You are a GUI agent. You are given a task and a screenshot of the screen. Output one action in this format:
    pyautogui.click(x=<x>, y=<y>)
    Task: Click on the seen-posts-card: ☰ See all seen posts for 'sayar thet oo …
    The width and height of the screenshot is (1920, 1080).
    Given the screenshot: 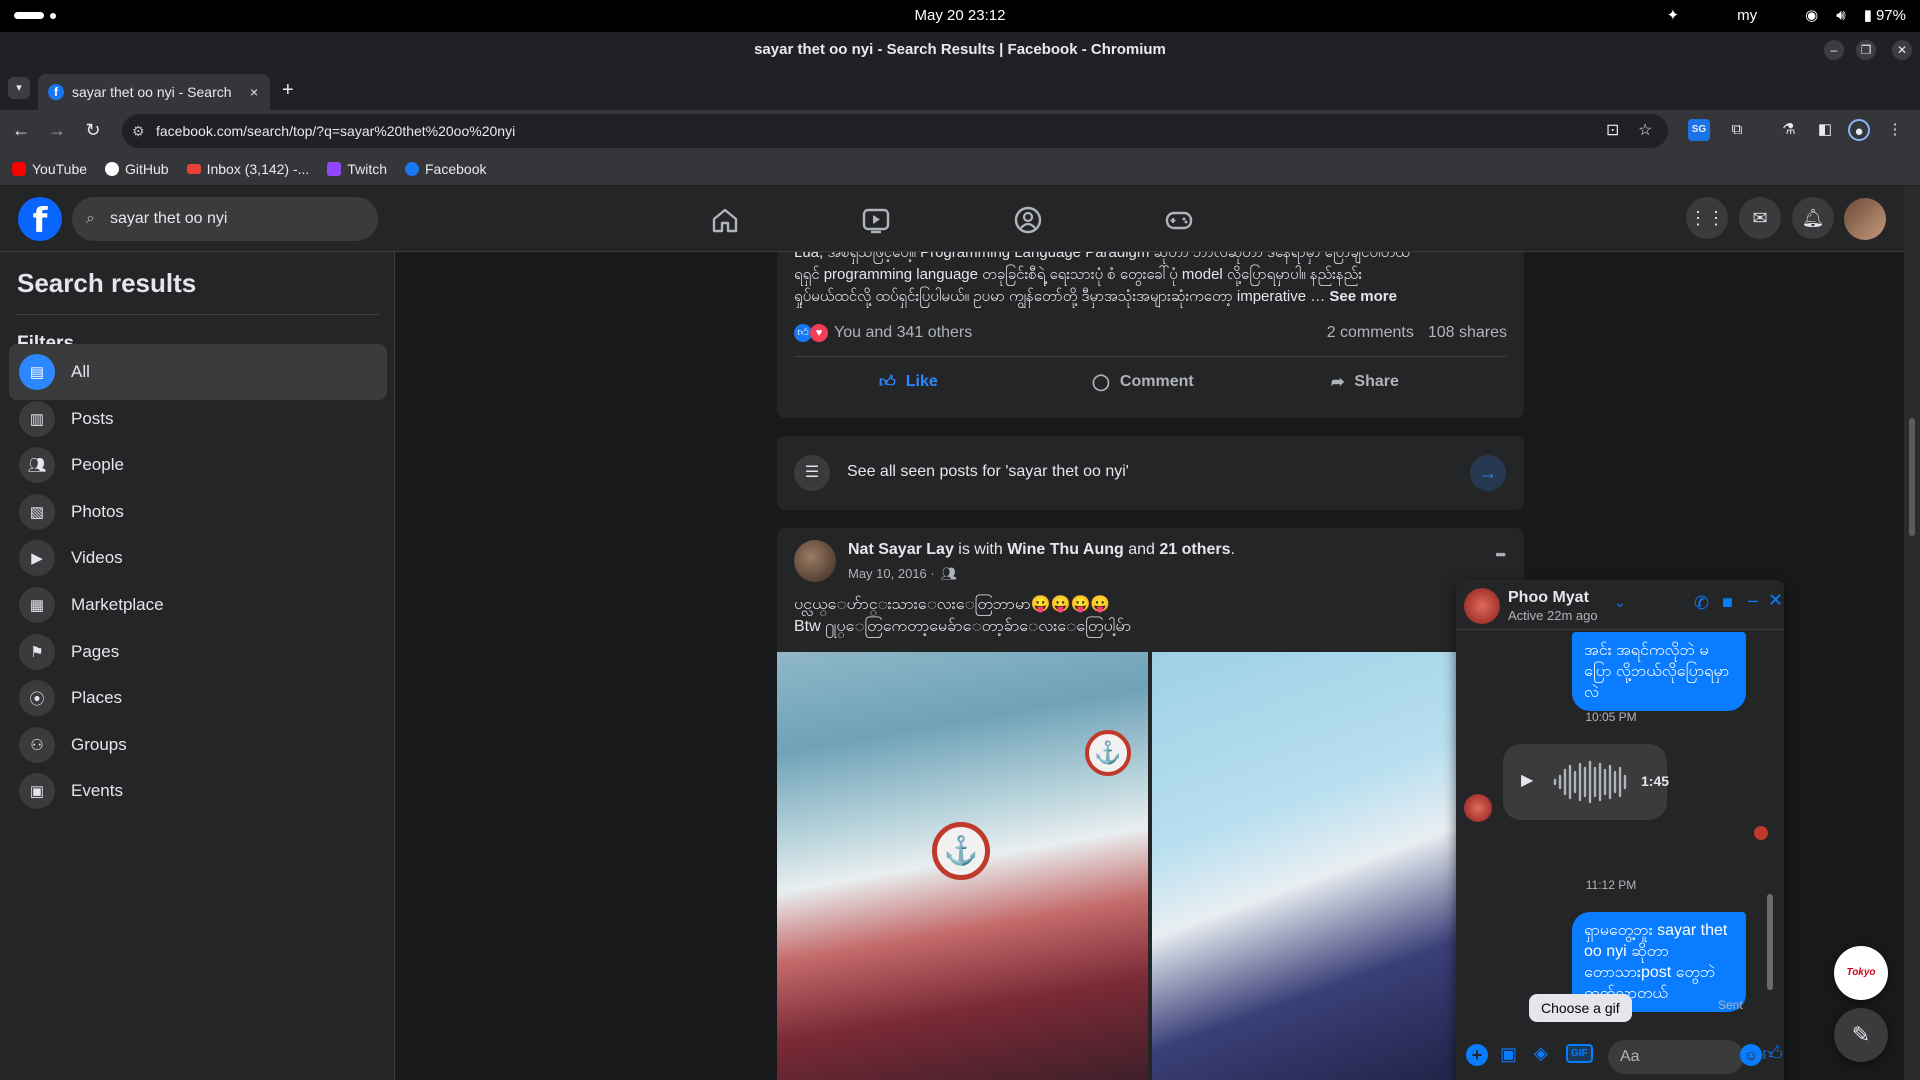 What is the action you would take?
    pyautogui.click(x=1150, y=473)
    